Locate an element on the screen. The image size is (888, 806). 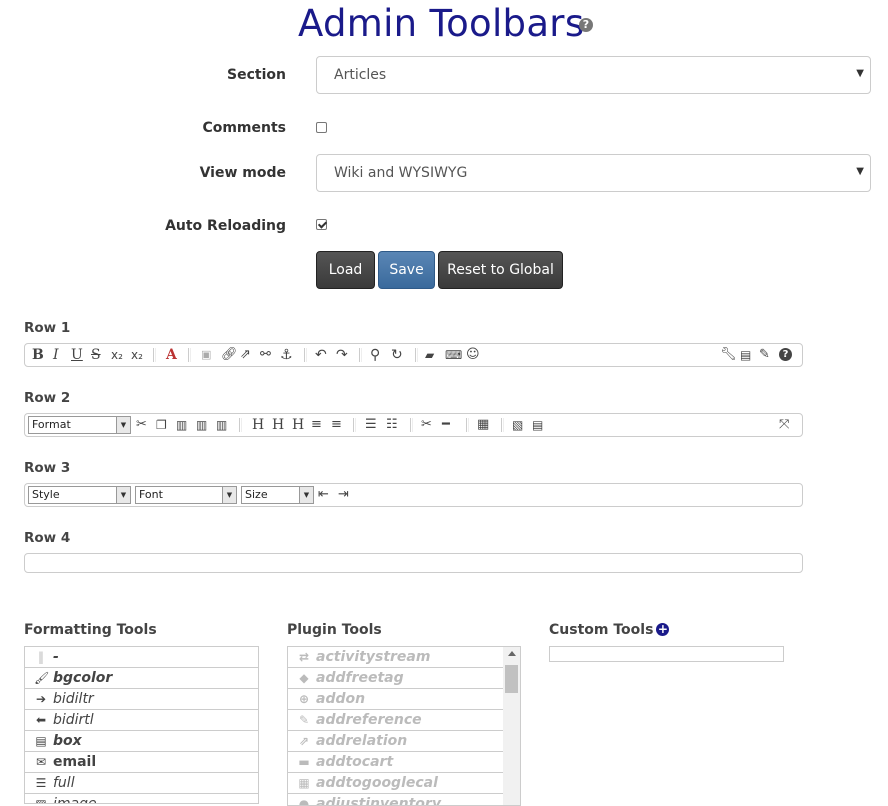
row-4-toolbar is located at coordinates (413, 563).